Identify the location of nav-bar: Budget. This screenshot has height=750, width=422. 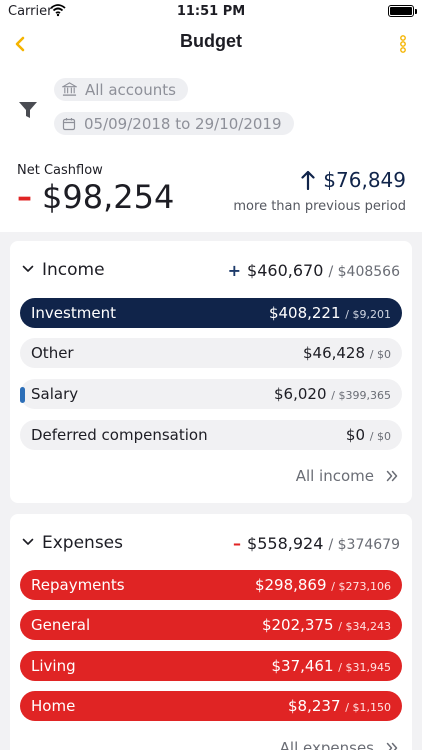
(211, 44).